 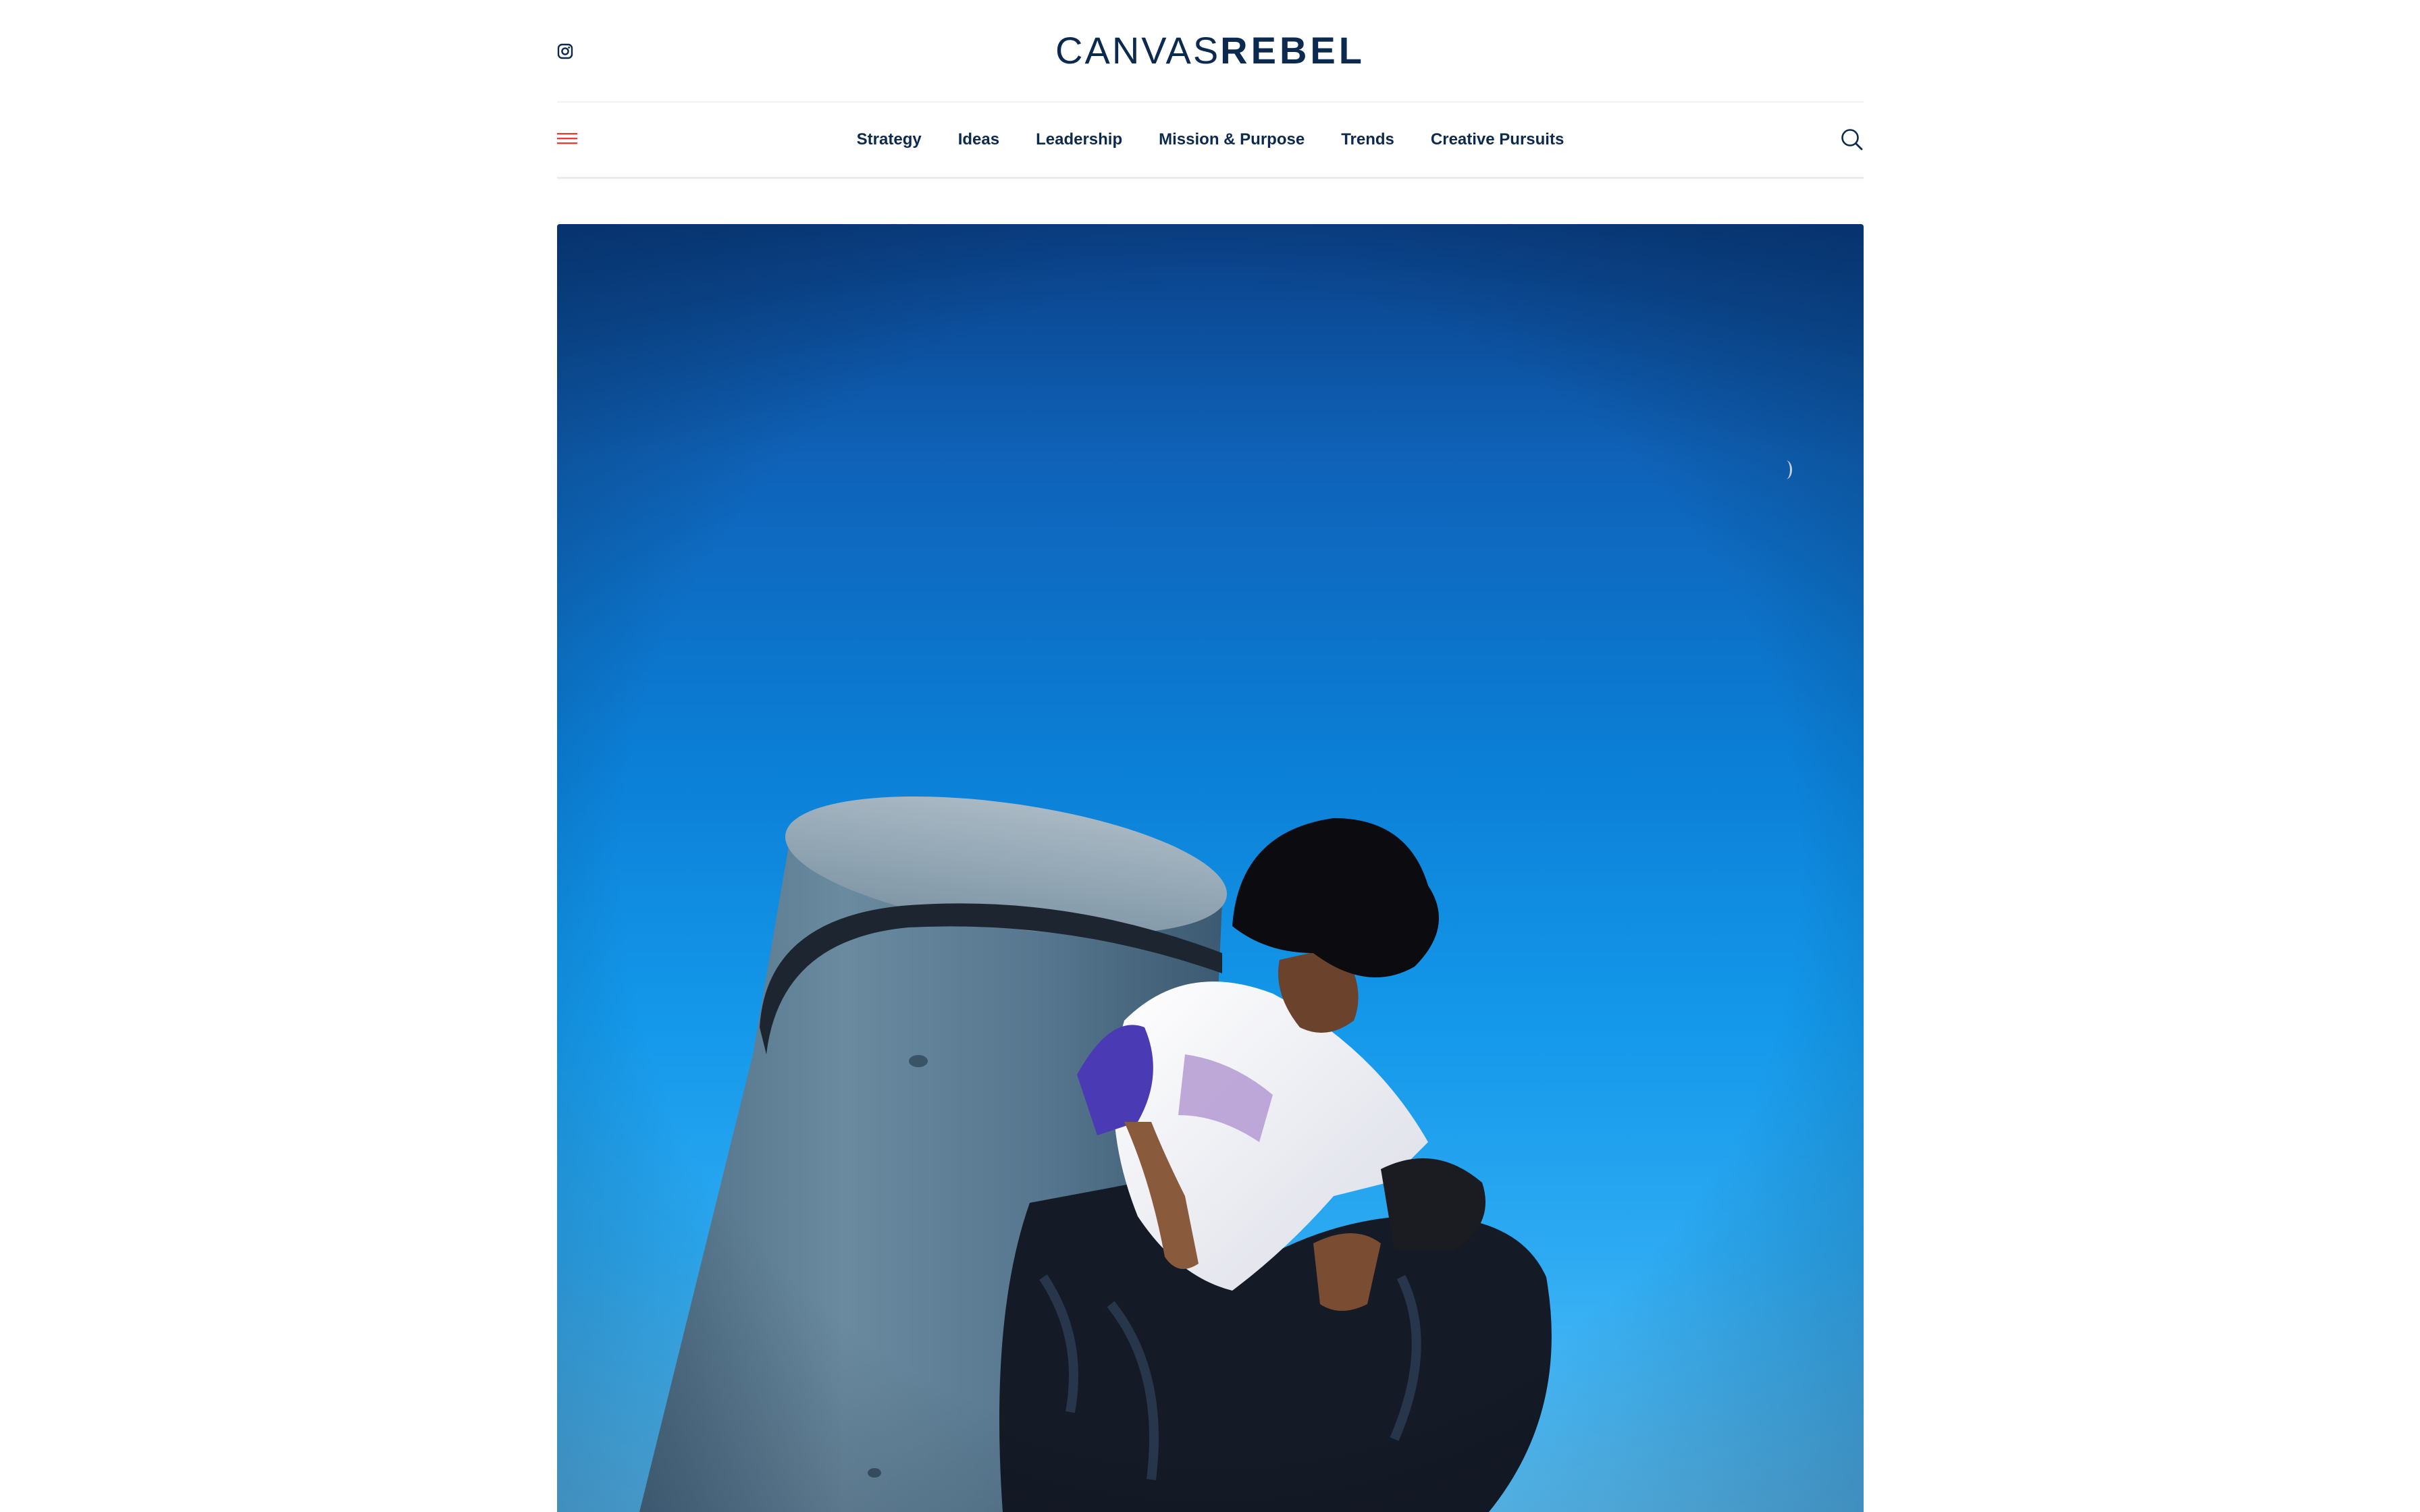 What do you see at coordinates (1231, 139) in the screenshot?
I see `nav-item-mission-purpose: Mission & Purpose` at bounding box center [1231, 139].